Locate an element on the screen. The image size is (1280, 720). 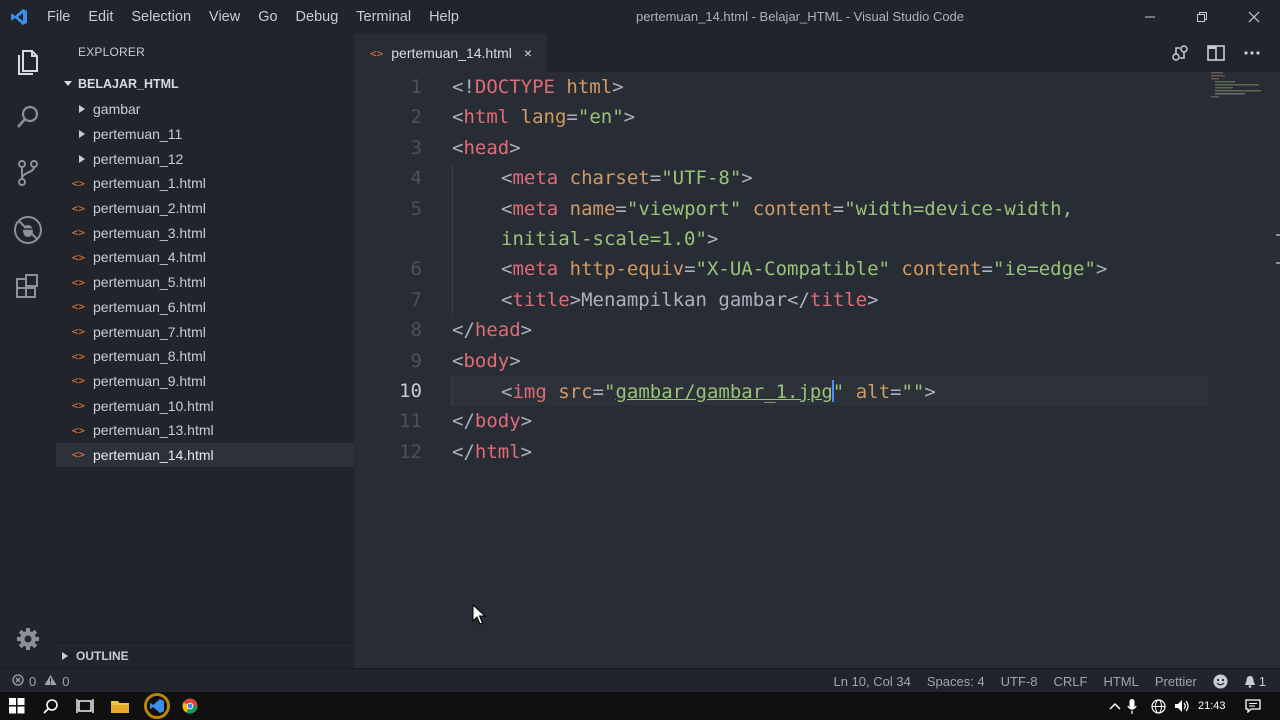
formatter: Prettier is located at coordinates (1176, 681).